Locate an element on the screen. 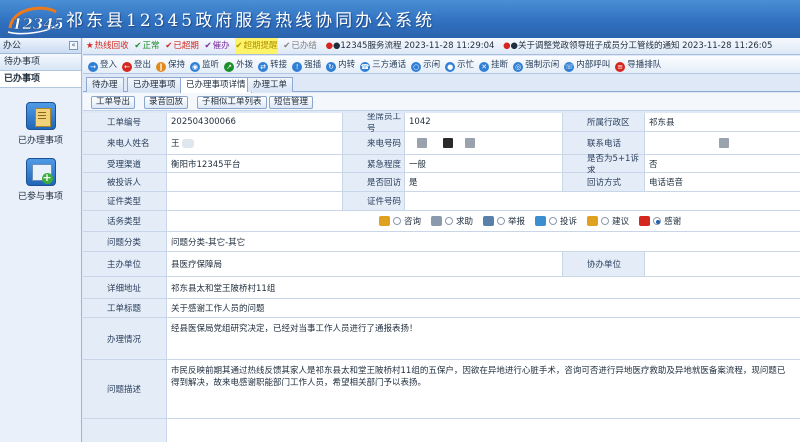 Image resolution: width=800 pixels, height=442 pixels. toolbar-button-label: 导播排队 is located at coordinates (644, 65).